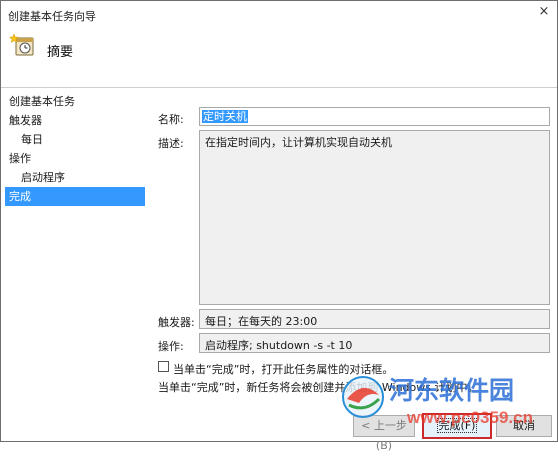 This screenshot has height=456, width=558. What do you see at coordinates (374, 319) in the screenshot?
I see `trigger-field: 每日；在每天的 23:00` at bounding box center [374, 319].